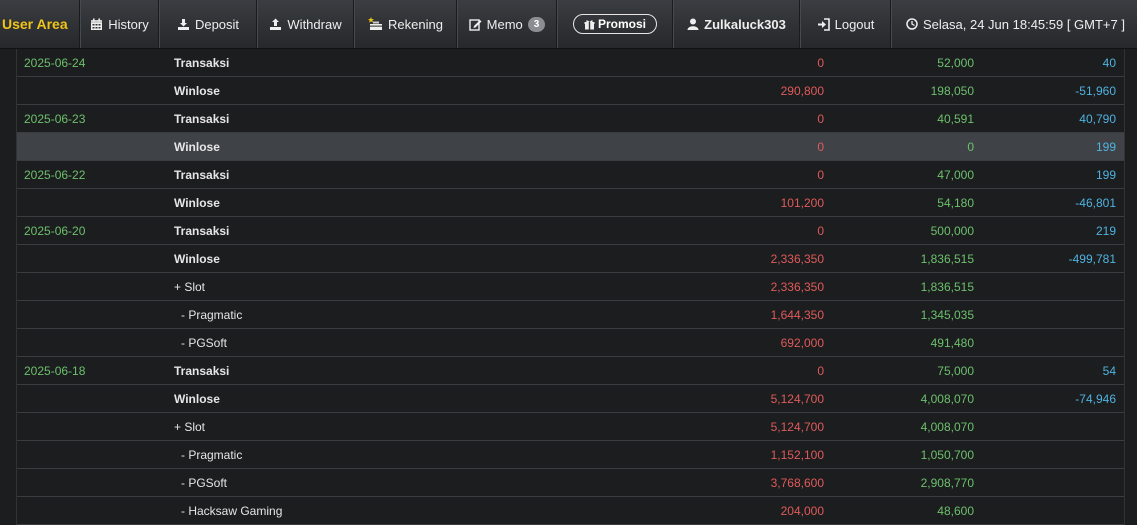 The width and height of the screenshot is (1137, 525). Describe the element at coordinates (674, 342) in the screenshot. I see `debit-cell: 692,000` at that location.